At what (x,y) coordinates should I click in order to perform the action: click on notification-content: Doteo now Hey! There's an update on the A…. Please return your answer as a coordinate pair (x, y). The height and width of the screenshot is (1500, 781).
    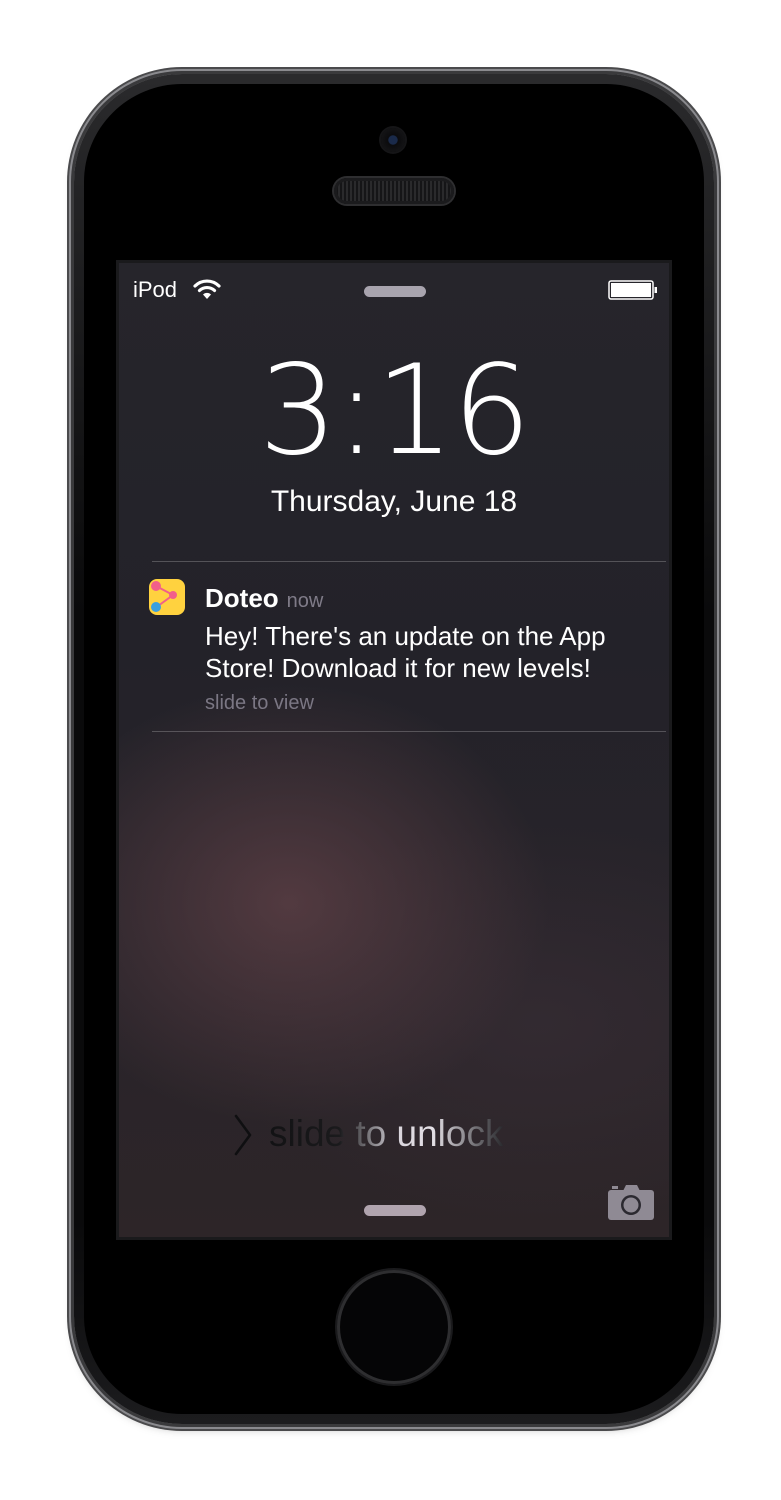
    Looking at the image, I should click on (435, 647).